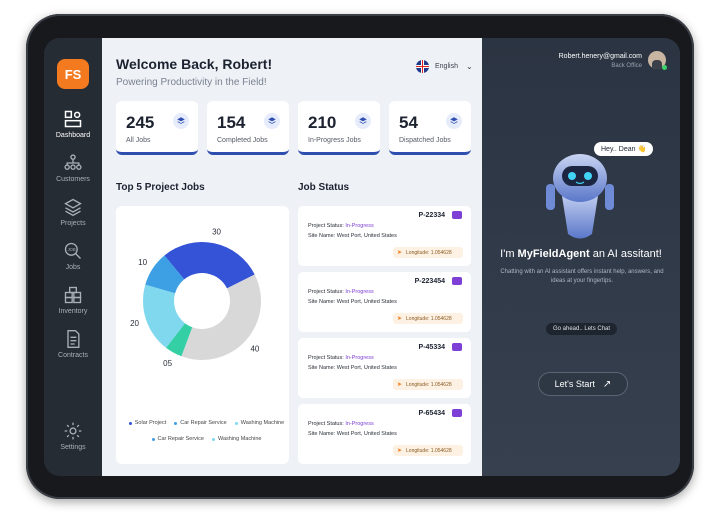 Image resolution: width=723 pixels, height=513 pixels. What do you see at coordinates (73, 135) in the screenshot?
I see `sidebar-item-label: Dashboard` at bounding box center [73, 135].